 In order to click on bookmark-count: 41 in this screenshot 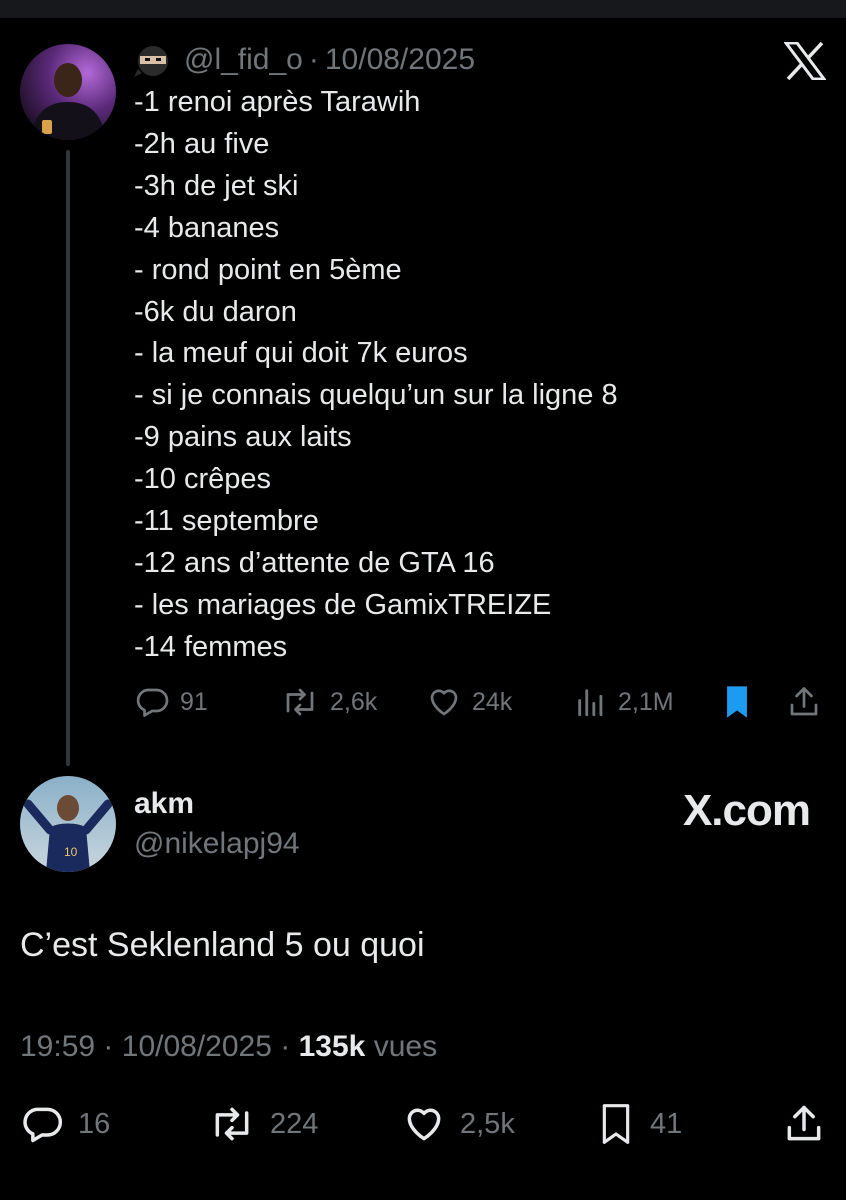, I will do `click(666, 1123)`.